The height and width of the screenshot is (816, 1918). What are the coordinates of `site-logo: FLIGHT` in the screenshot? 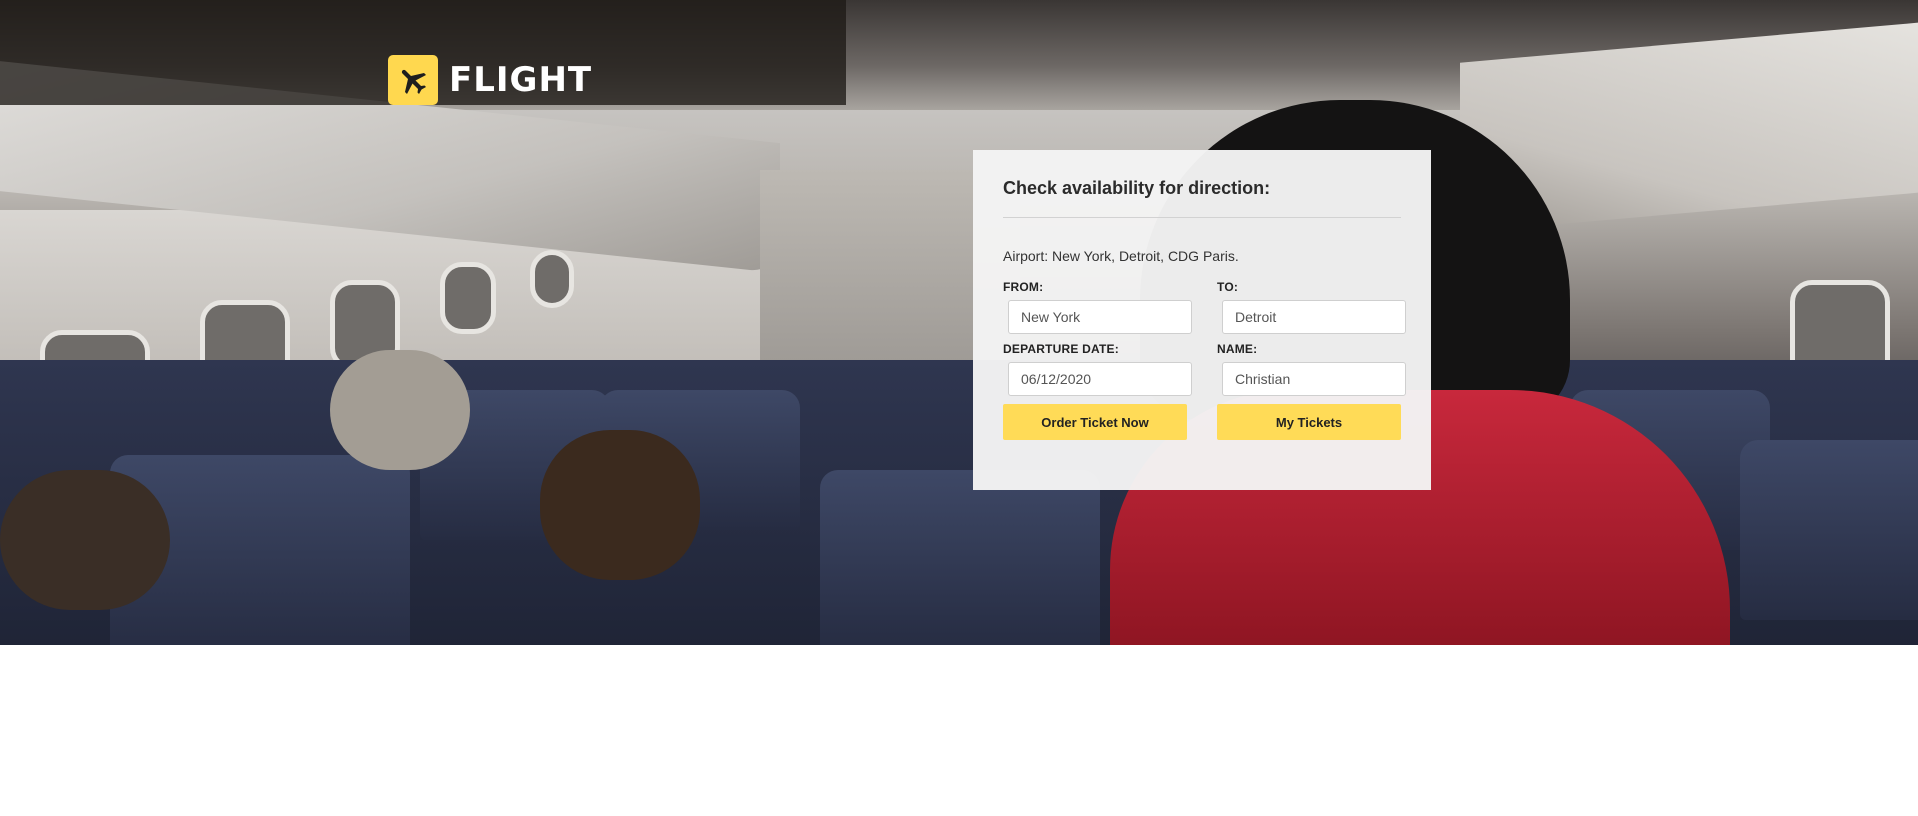 It's located at (490, 80).